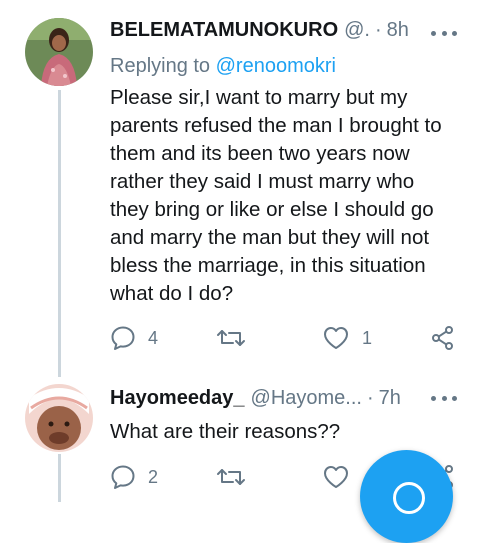 This screenshot has height=543, width=480. What do you see at coordinates (276, 66) in the screenshot?
I see `replying-handle-link: @renoomokri` at bounding box center [276, 66].